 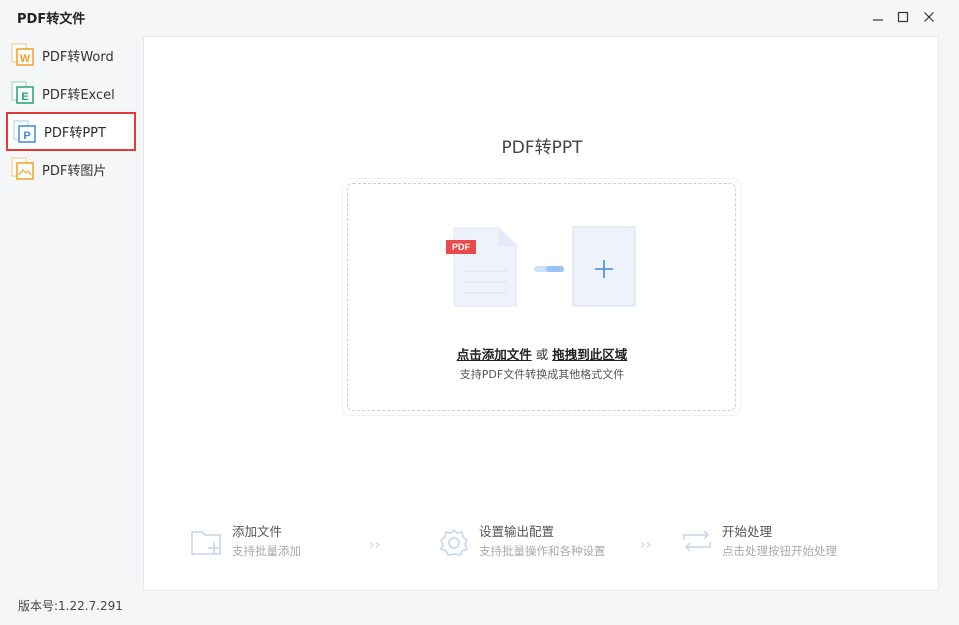 I want to click on title-bar: PDF转文件, so click(x=479, y=17).